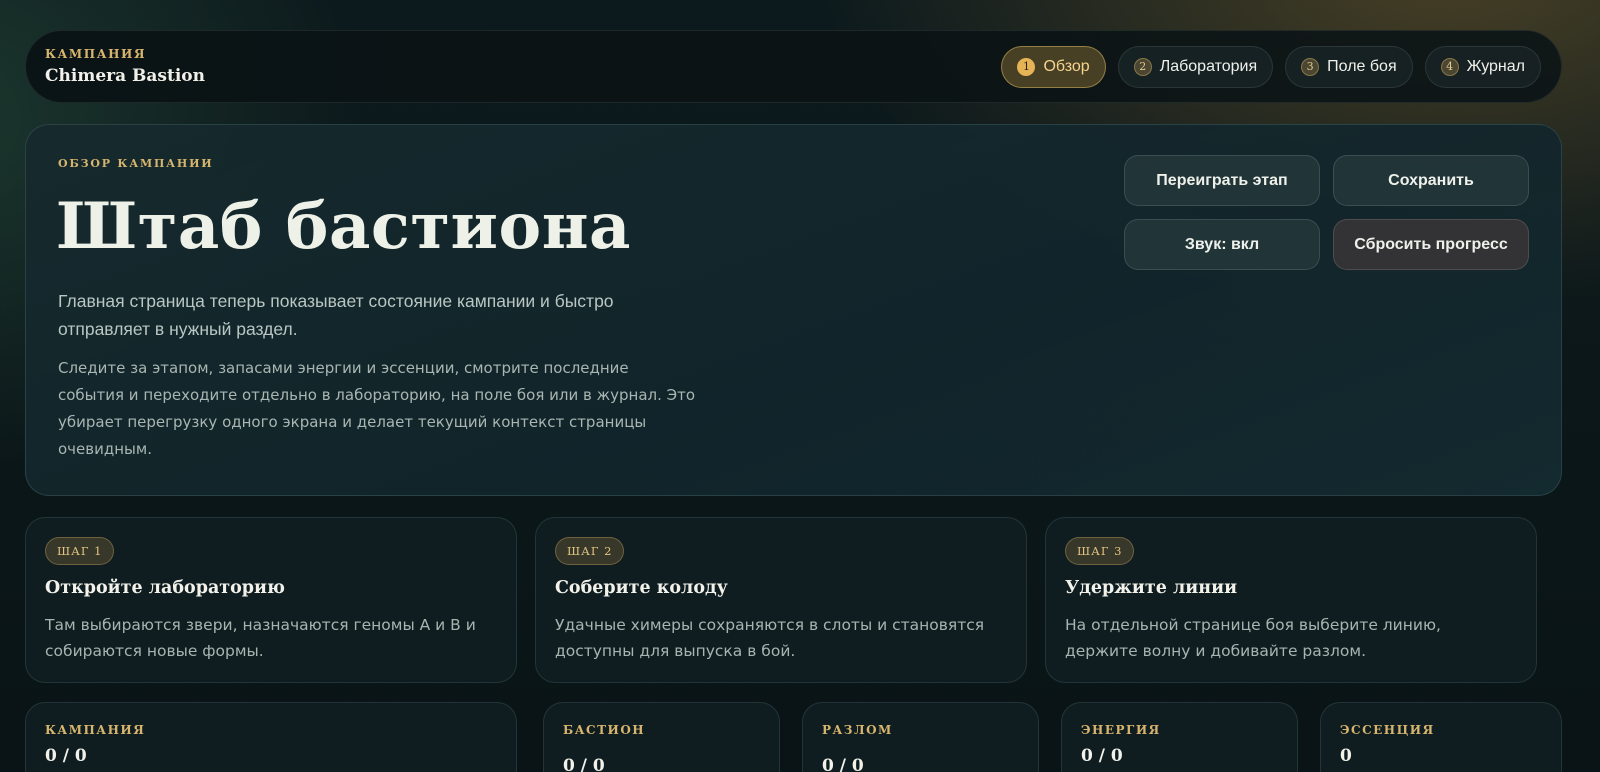 This screenshot has width=1600, height=772. I want to click on stat-label: ЭССЕНЦИЯ, so click(1387, 730).